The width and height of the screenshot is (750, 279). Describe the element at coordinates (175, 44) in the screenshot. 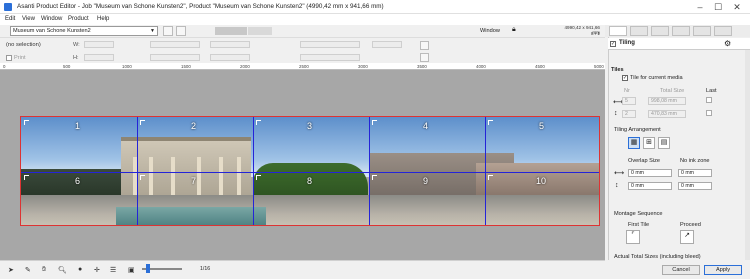

I see `x-field` at that location.